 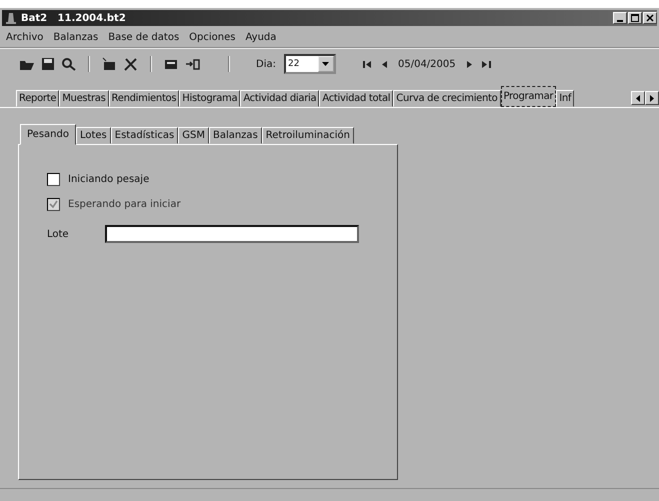 I want to click on caret-icon, so click(x=326, y=64).